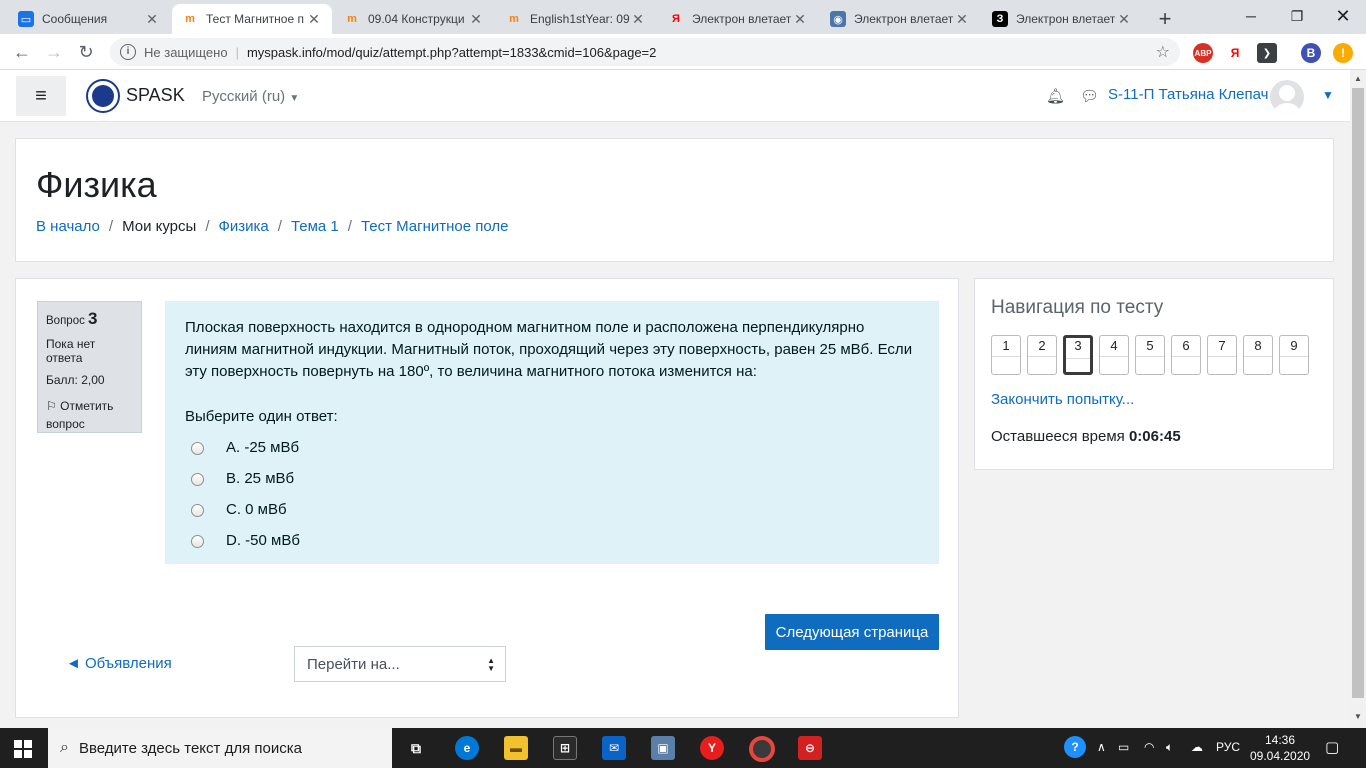 The image size is (1366, 768). I want to click on answer-label: A. -25 мВб, so click(262, 448).